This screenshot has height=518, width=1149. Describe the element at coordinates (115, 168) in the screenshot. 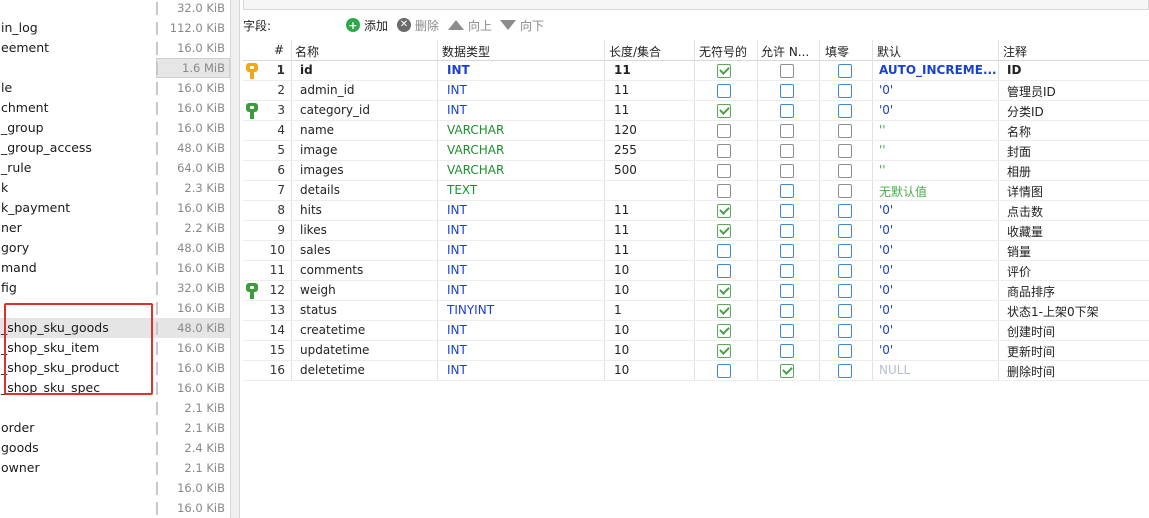

I see `table-list-item: _rule 64.0 KiB` at that location.